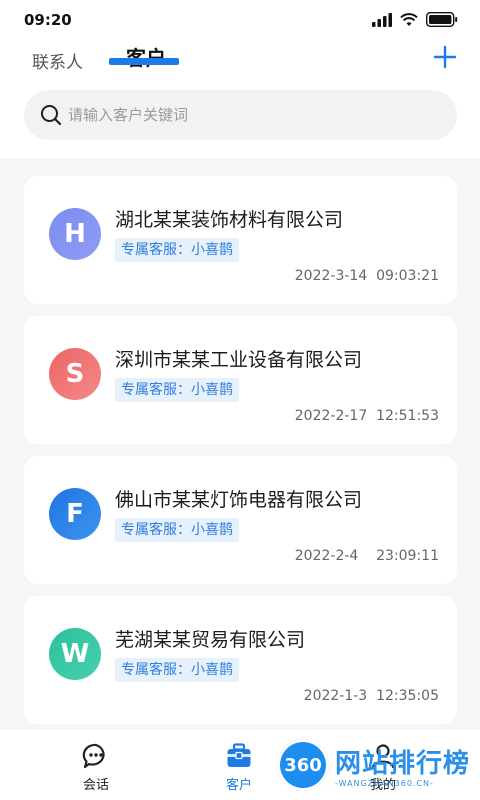  What do you see at coordinates (403, 764) in the screenshot?
I see `watermark-text: 网站排行榜` at bounding box center [403, 764].